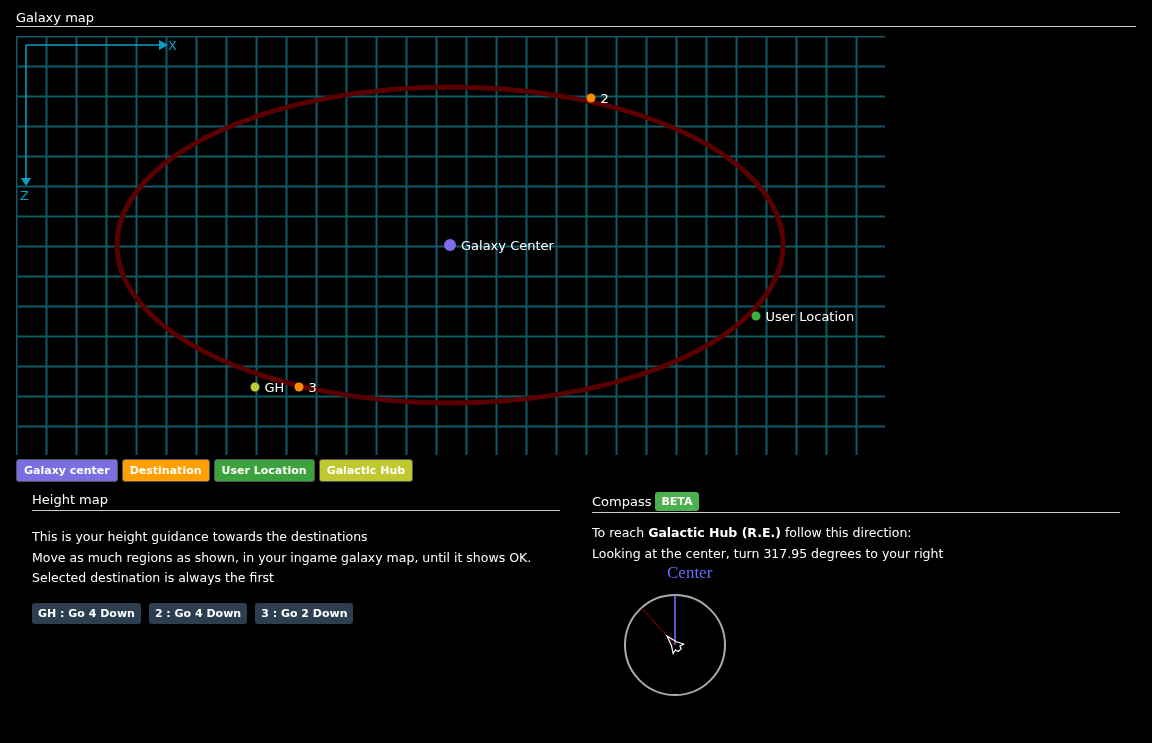  I want to click on point-label: GH, so click(274, 387).